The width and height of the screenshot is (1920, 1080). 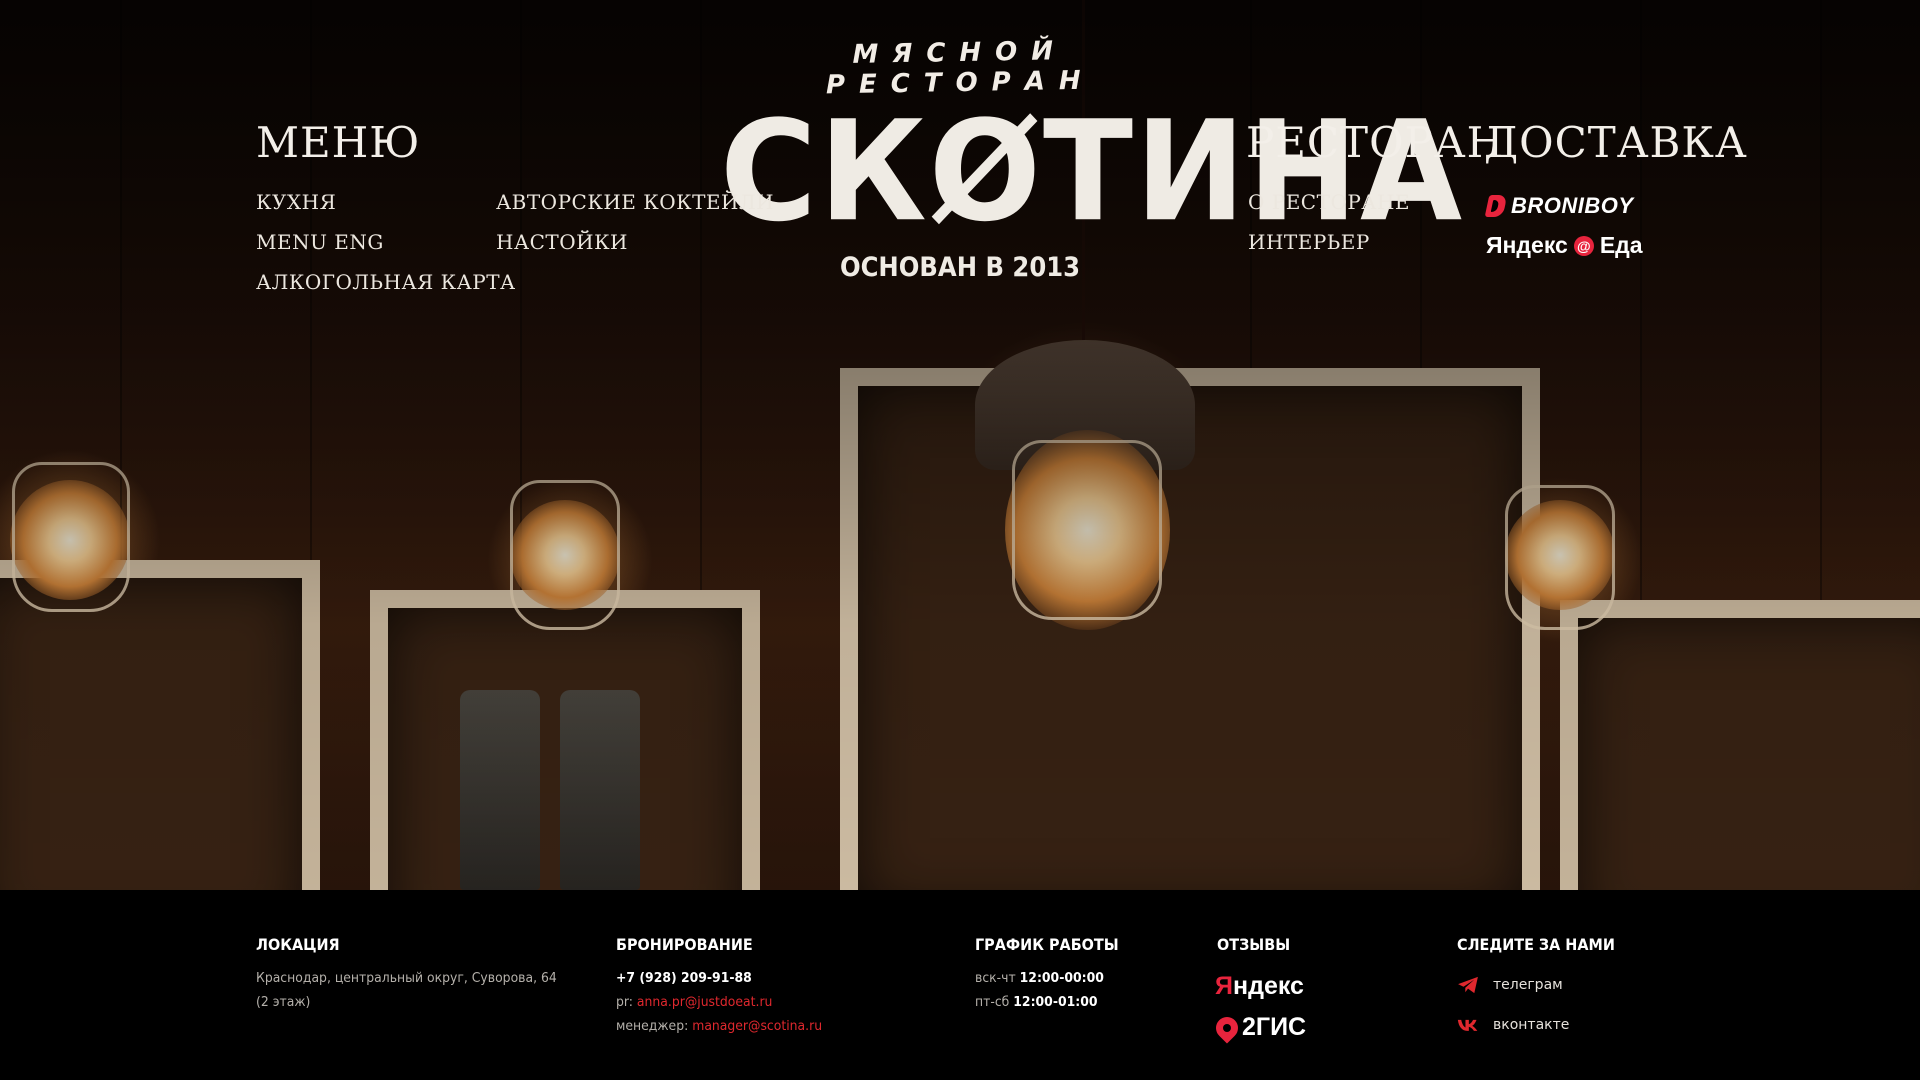 What do you see at coordinates (1527, 245) in the screenshot?
I see `yandex-eda-left: Яндекс` at bounding box center [1527, 245].